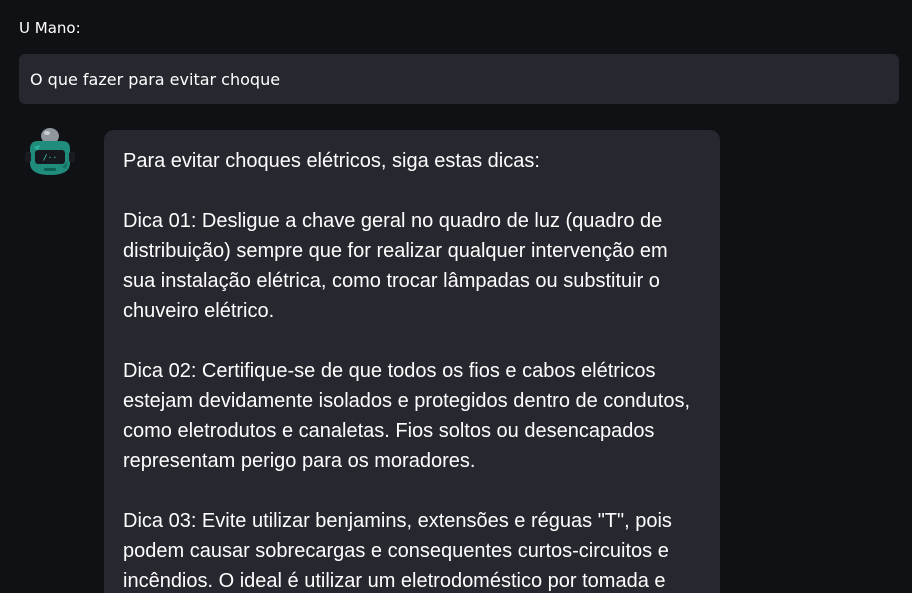 This screenshot has height=593, width=912. Describe the element at coordinates (155, 79) in the screenshot. I see `user-message-text: O que fazer para evitar choque` at that location.